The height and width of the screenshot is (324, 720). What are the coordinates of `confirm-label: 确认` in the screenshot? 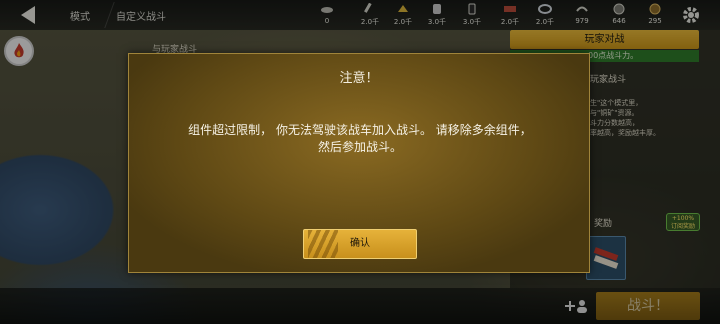 It's located at (360, 243).